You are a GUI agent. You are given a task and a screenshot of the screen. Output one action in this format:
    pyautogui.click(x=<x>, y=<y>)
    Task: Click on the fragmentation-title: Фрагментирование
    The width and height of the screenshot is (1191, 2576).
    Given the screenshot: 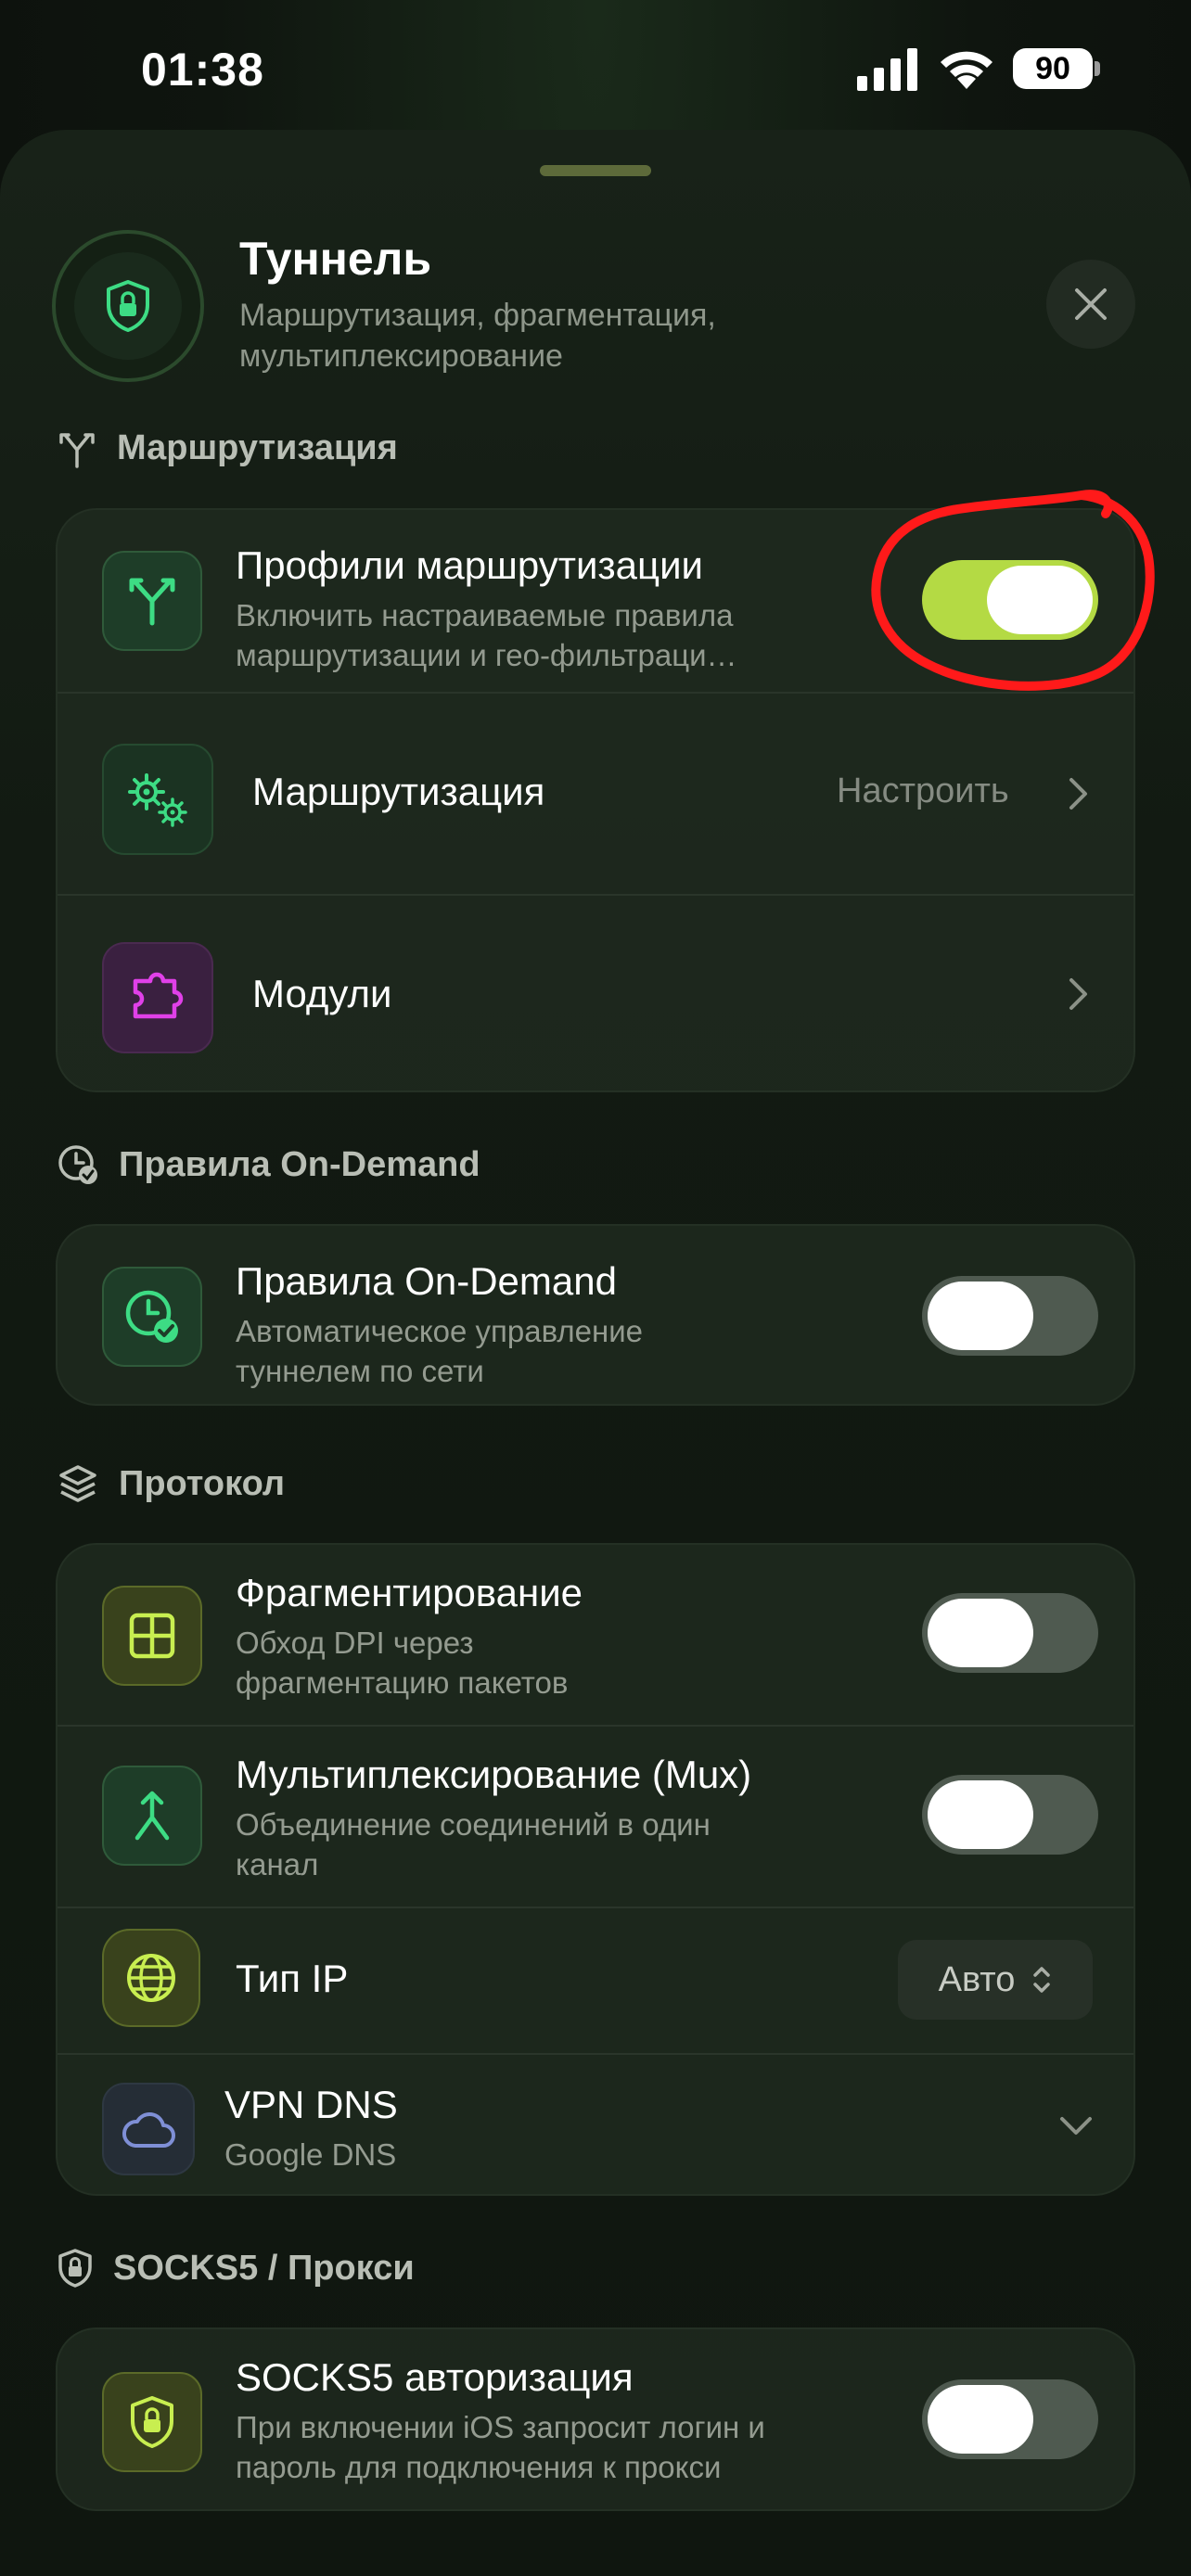 What is the action you would take?
    pyautogui.click(x=409, y=1592)
    